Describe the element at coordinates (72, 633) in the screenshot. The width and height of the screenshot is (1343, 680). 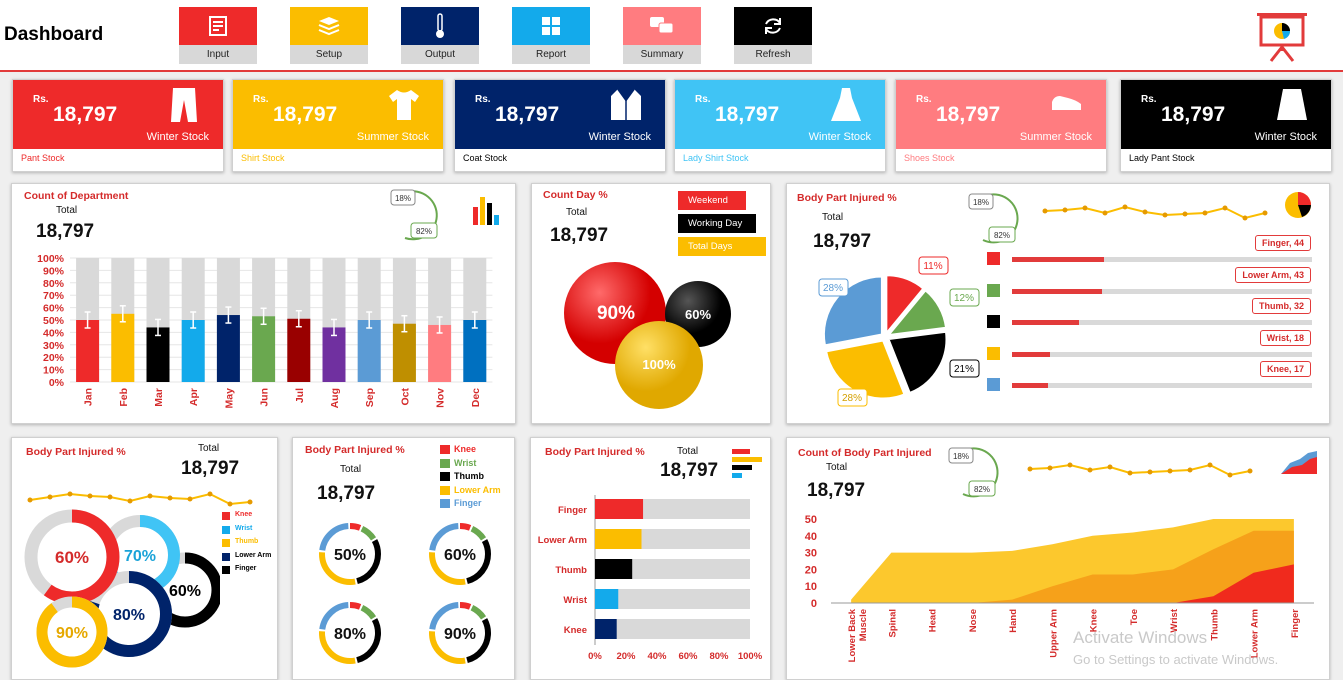
I see `ring-label: 90%` at that location.